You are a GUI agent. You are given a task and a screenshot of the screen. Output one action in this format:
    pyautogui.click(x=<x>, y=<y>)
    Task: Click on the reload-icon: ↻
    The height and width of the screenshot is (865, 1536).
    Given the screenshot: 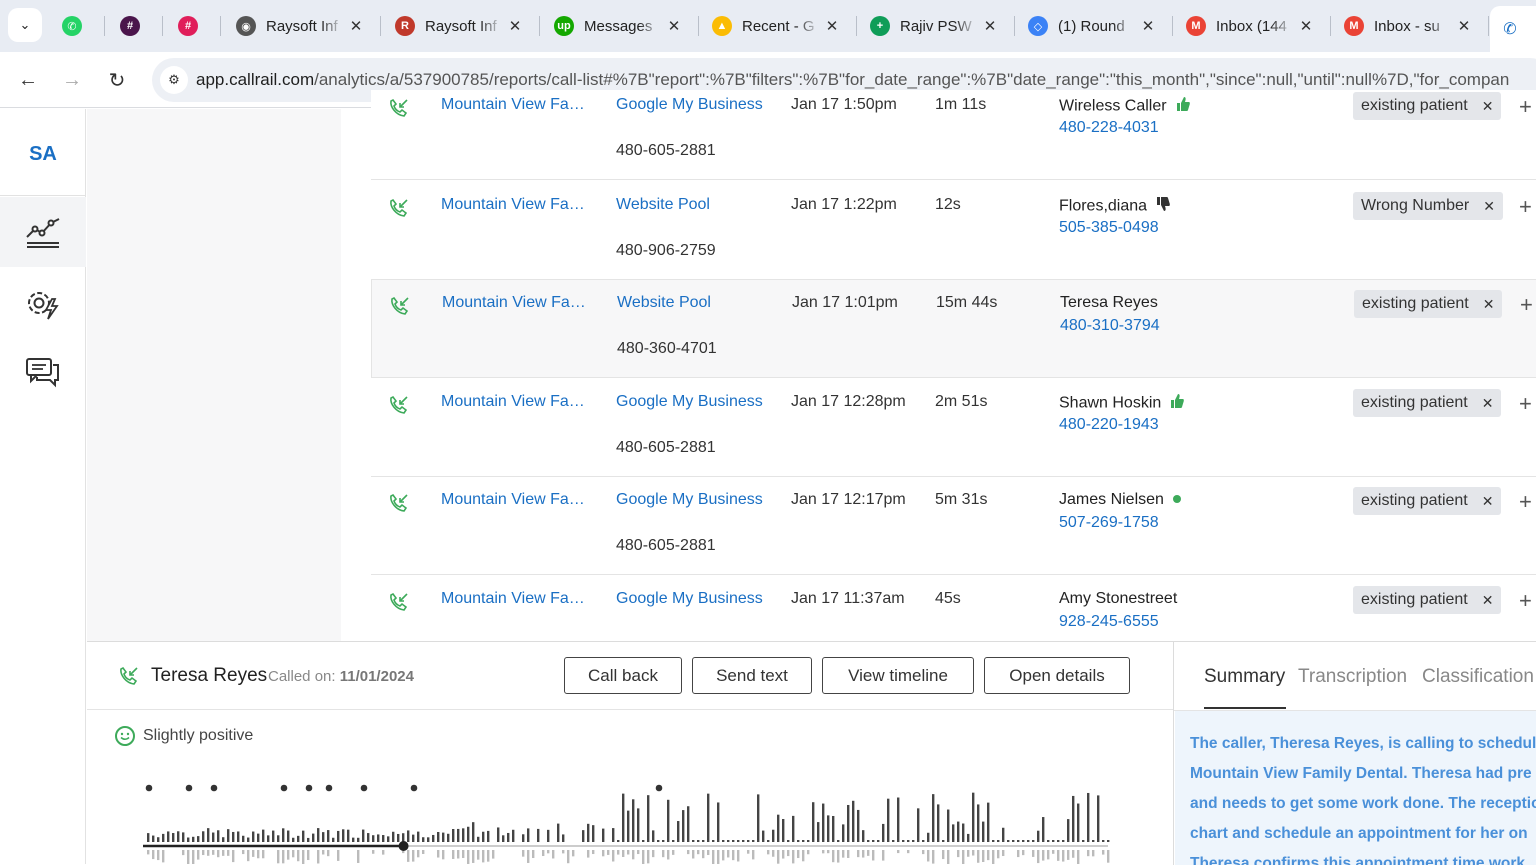 What is the action you would take?
    pyautogui.click(x=117, y=80)
    